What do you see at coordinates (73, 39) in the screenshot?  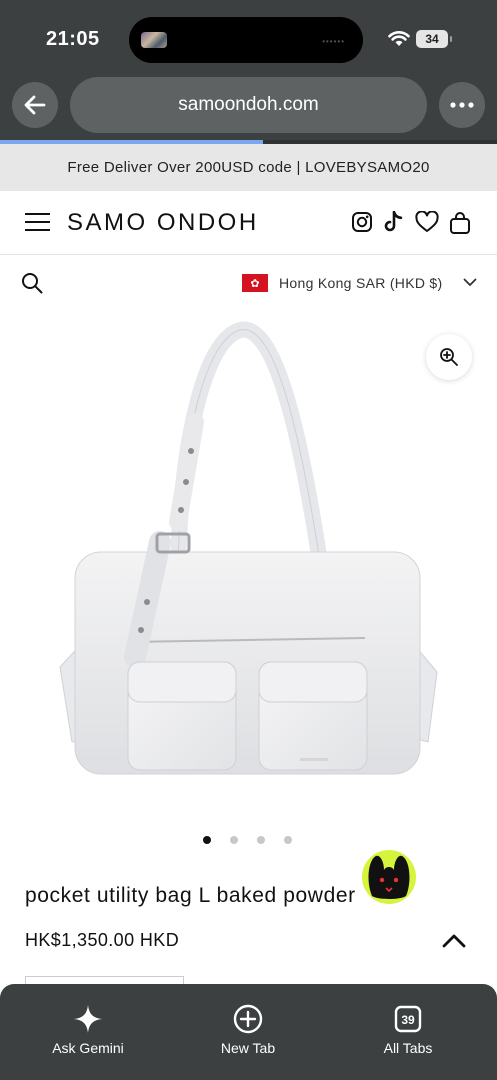 I see `status-time: 21:05` at bounding box center [73, 39].